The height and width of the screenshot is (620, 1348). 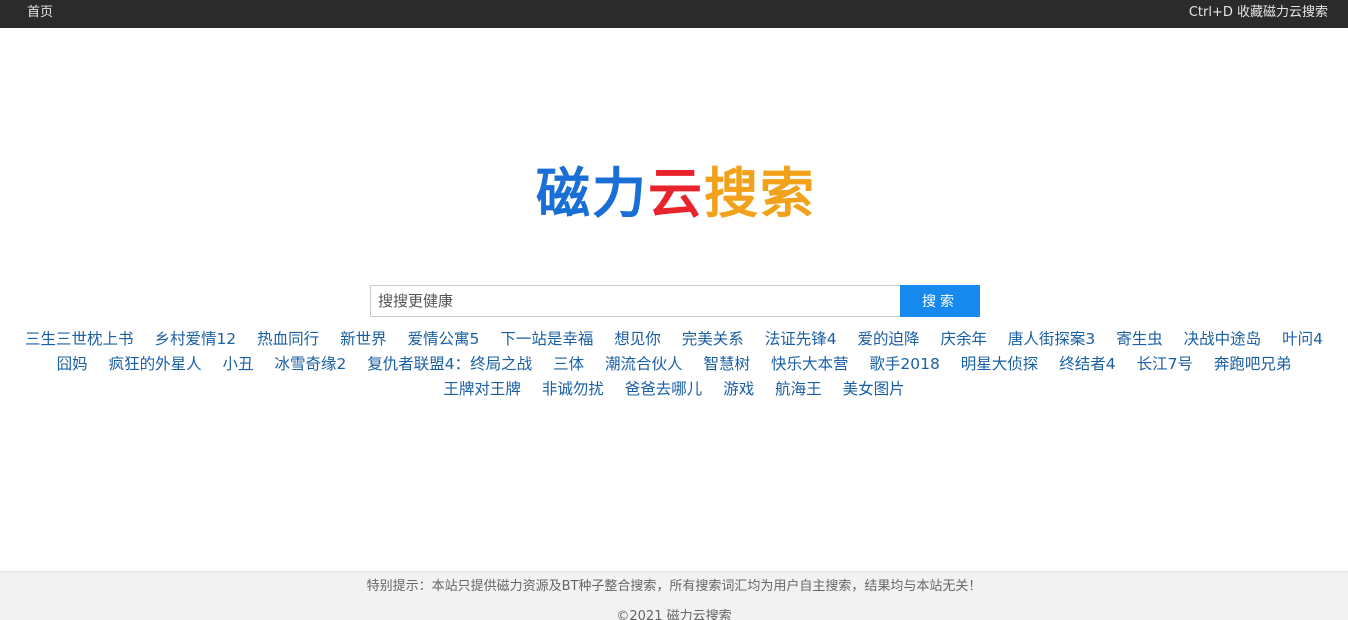 I want to click on hot-keyword-link: 爱情公寓5, so click(x=444, y=339).